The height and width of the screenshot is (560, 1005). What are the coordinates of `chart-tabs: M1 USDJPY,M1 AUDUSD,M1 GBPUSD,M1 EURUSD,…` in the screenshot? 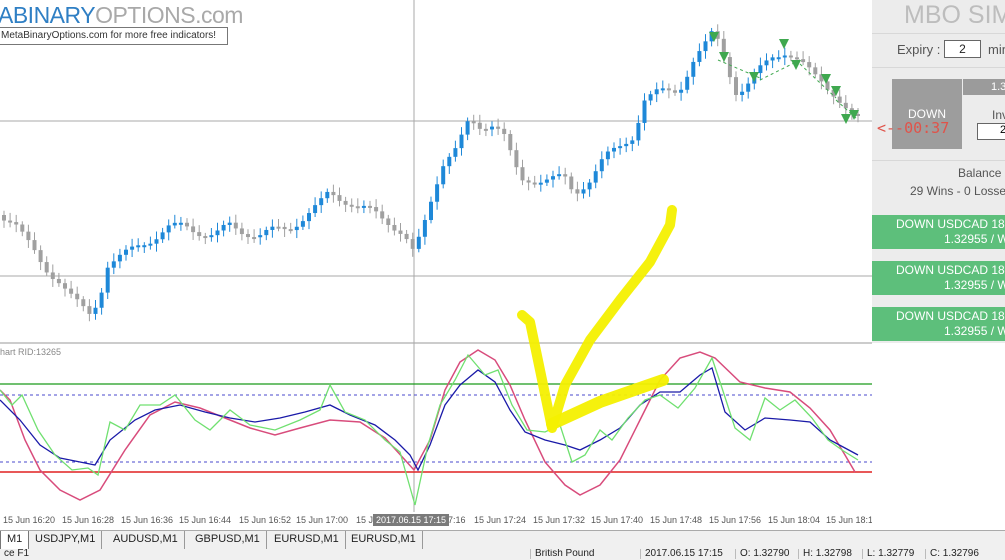 It's located at (502, 540).